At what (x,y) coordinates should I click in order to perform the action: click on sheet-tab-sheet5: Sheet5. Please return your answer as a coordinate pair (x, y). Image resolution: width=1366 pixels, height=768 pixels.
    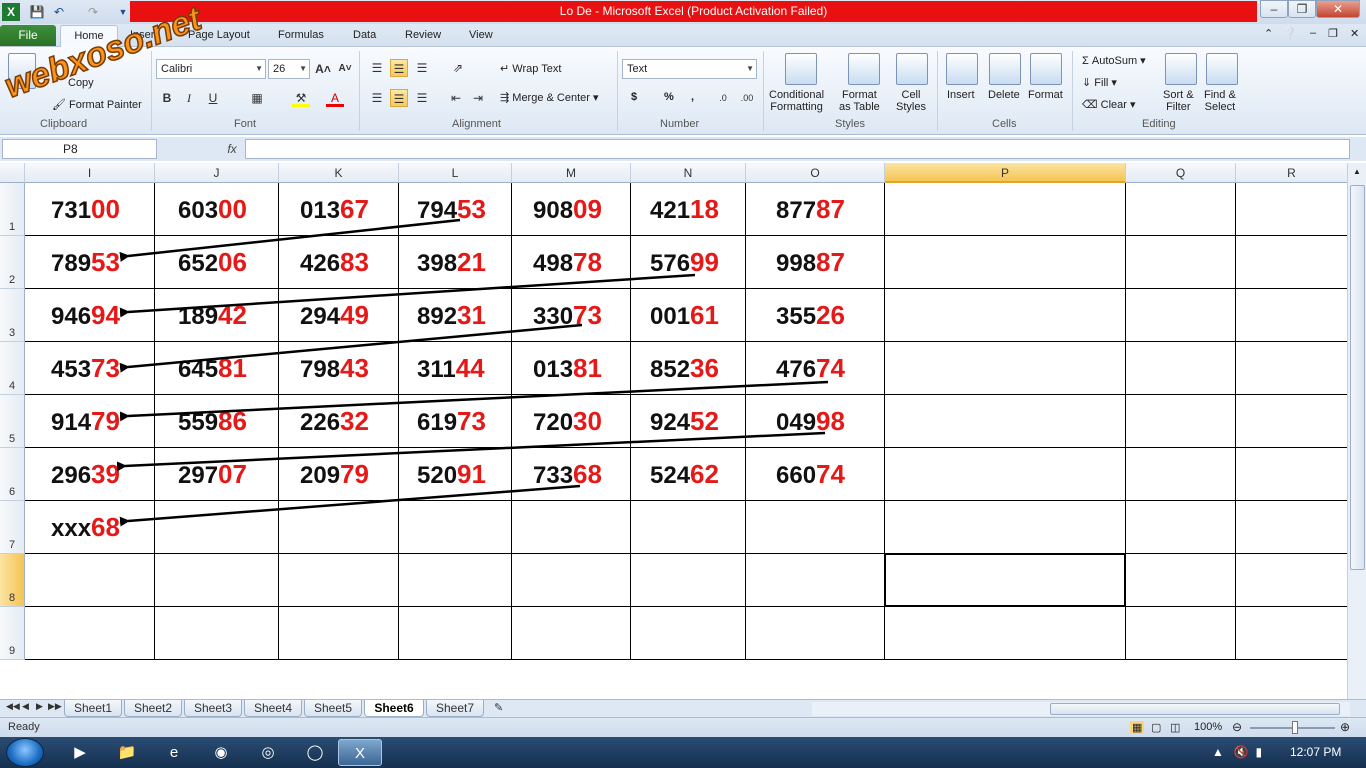
    Looking at the image, I should click on (333, 708).